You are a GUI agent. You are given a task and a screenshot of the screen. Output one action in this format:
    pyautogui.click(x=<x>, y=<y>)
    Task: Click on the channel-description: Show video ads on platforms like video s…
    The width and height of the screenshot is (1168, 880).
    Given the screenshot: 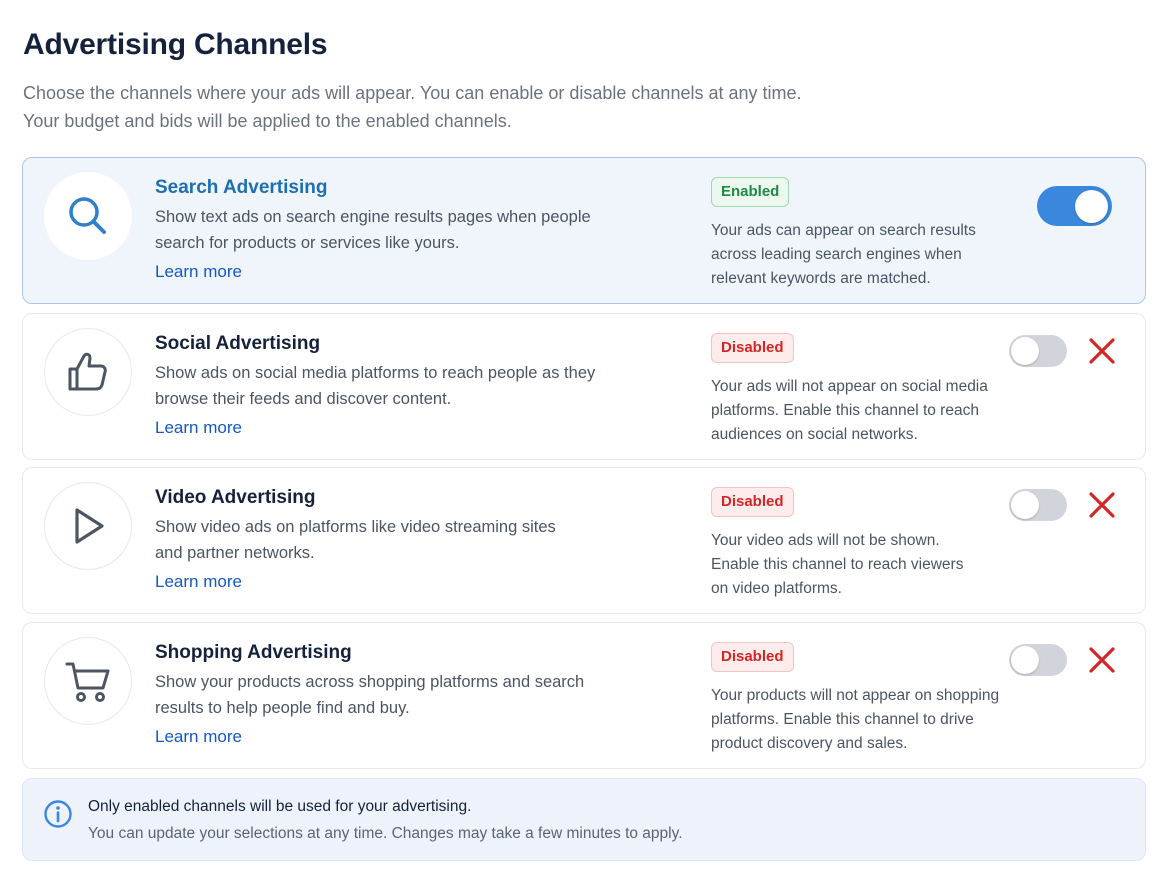 What is the action you would take?
    pyautogui.click(x=405, y=540)
    